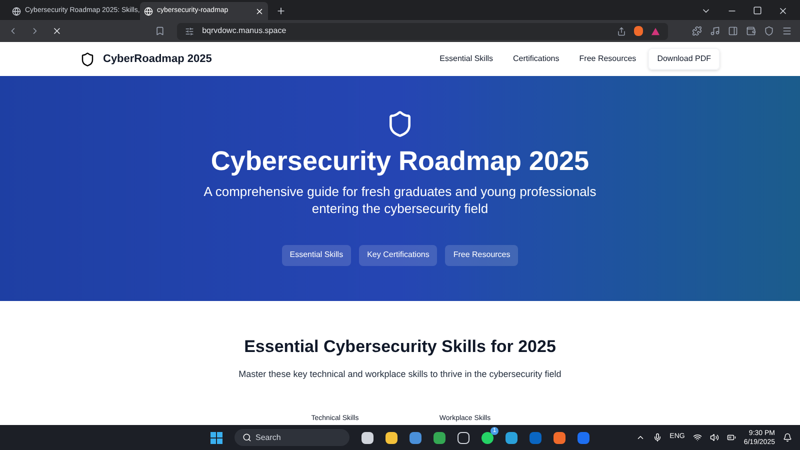  I want to click on shield-logo-icon, so click(87, 59).